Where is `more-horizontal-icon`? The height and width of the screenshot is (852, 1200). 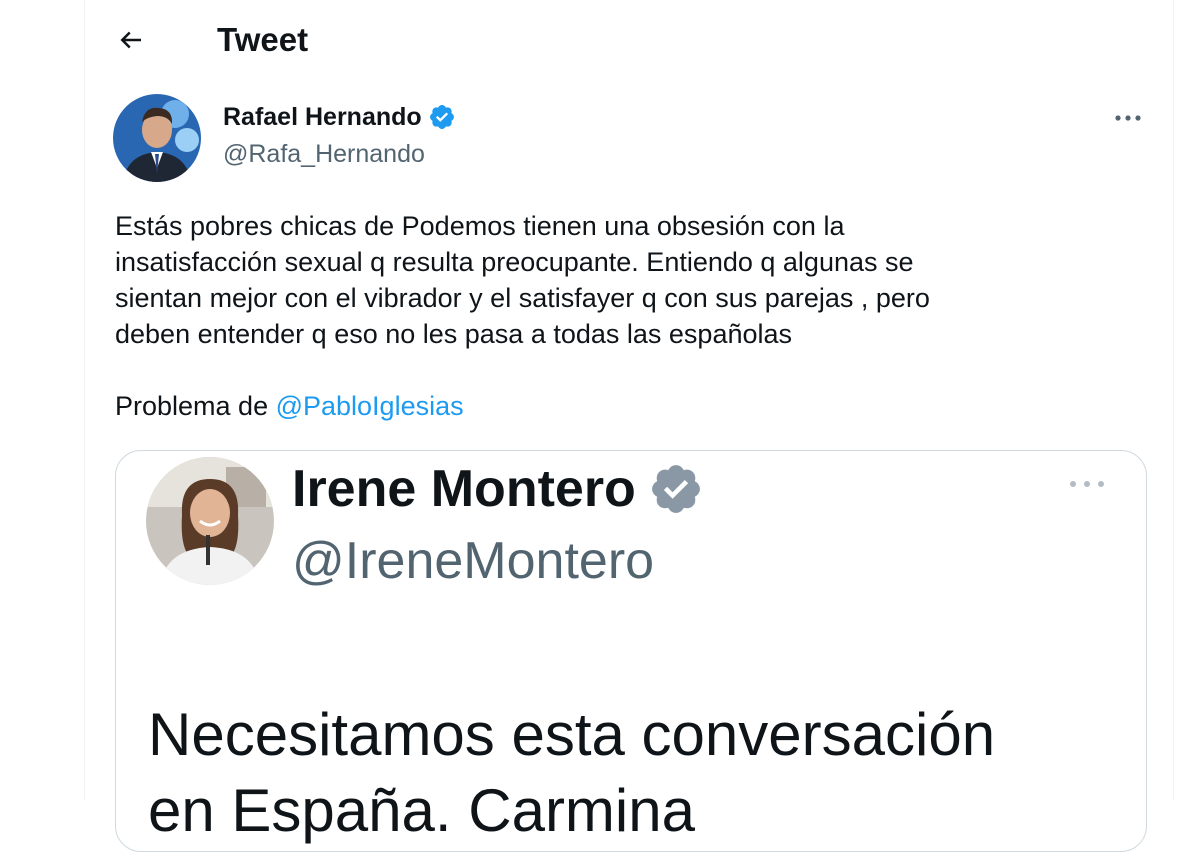
more-horizontal-icon is located at coordinates (1128, 118).